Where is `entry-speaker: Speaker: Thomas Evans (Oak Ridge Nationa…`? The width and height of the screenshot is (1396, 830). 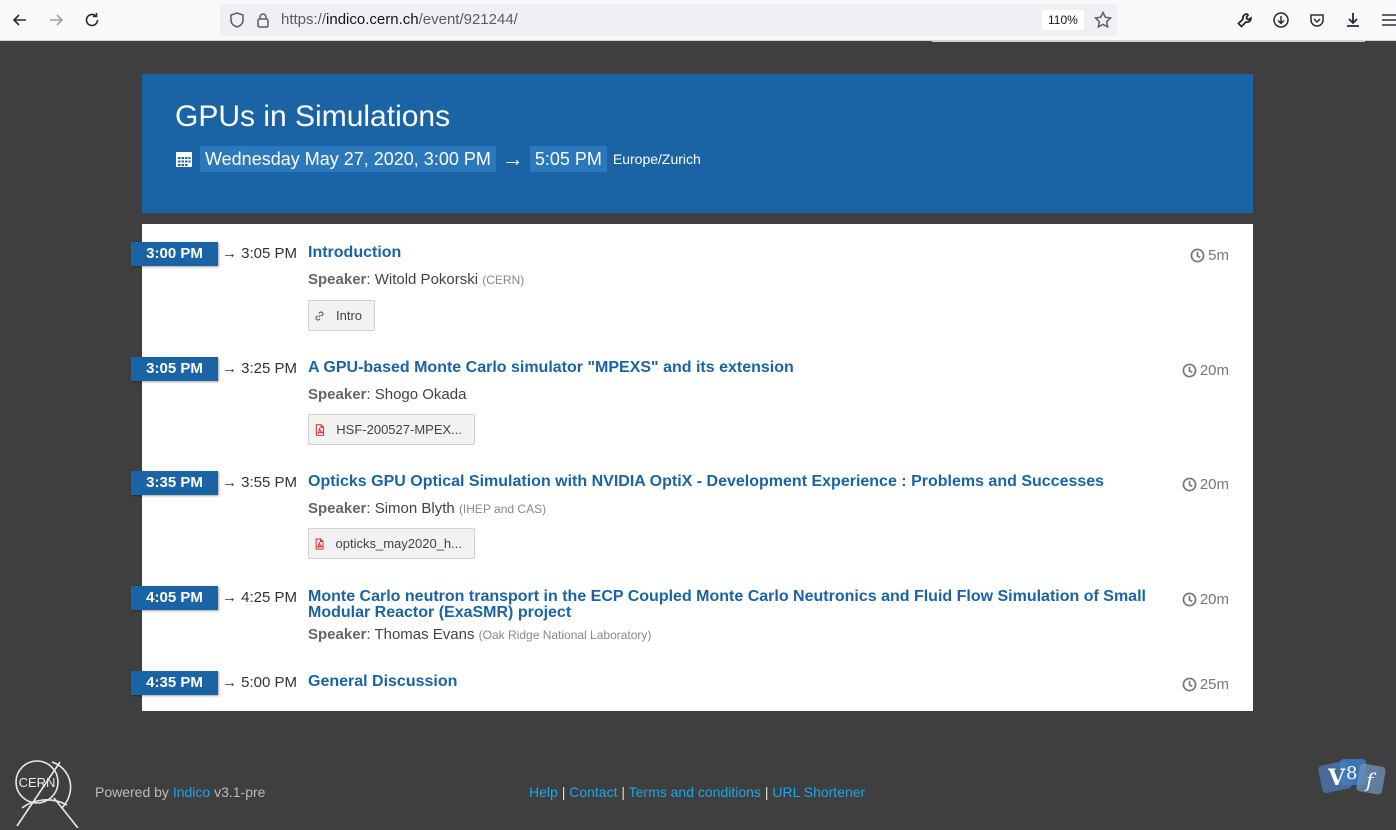
entry-speaker: Speaker: Thomas Evans (Oak Ridge Nationa… is located at coordinates (480, 634).